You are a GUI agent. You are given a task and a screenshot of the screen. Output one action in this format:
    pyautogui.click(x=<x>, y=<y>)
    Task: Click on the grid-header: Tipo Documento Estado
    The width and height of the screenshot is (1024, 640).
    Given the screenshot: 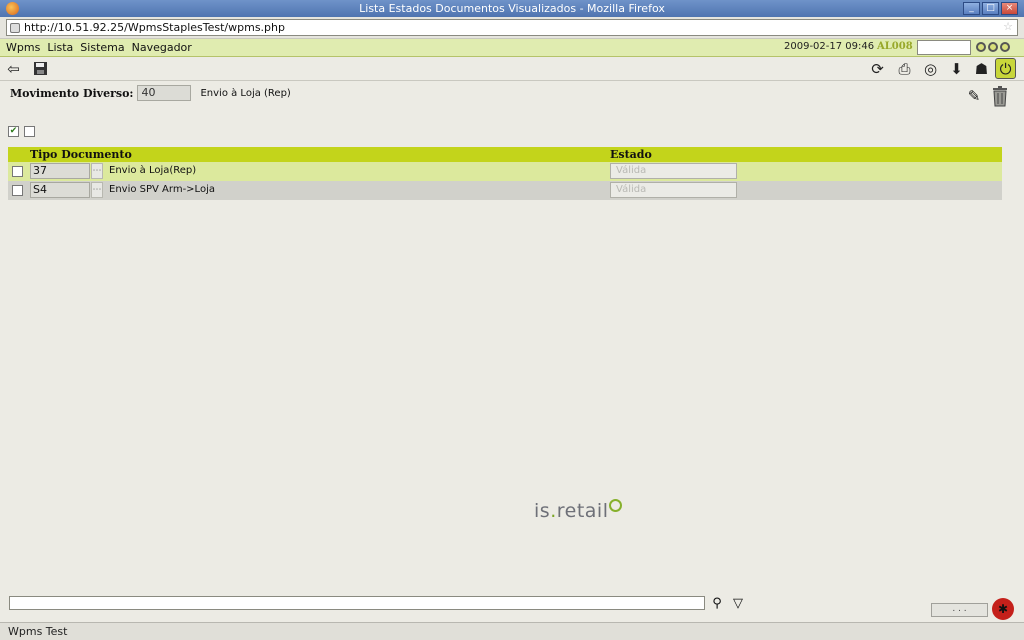 What is the action you would take?
    pyautogui.click(x=505, y=154)
    